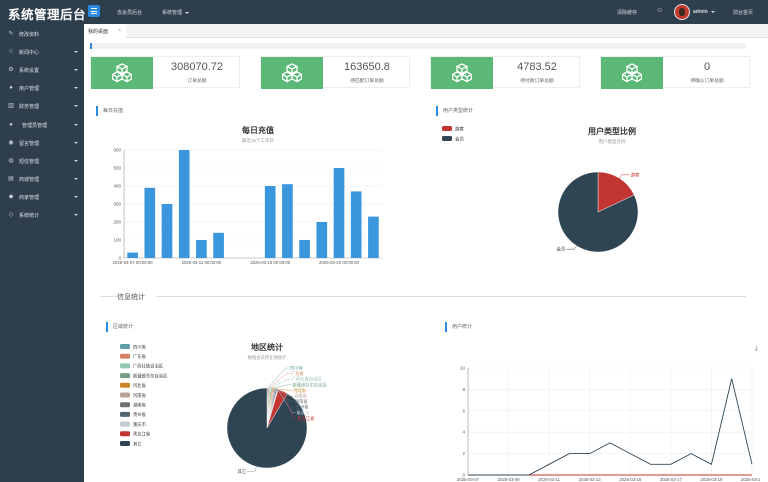 The image size is (768, 482). I want to click on merchant-icon: ◆, so click(11, 197).